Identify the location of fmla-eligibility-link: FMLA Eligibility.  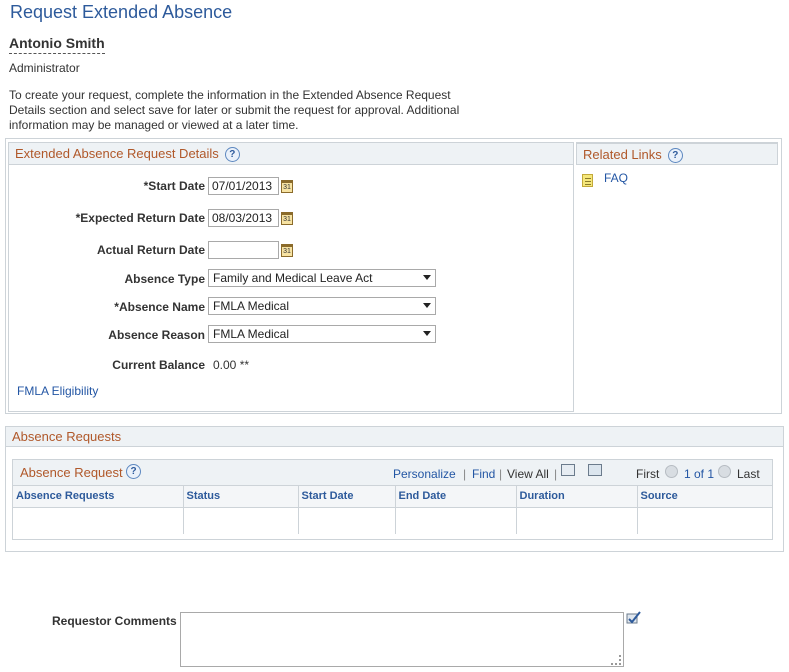
(57, 391).